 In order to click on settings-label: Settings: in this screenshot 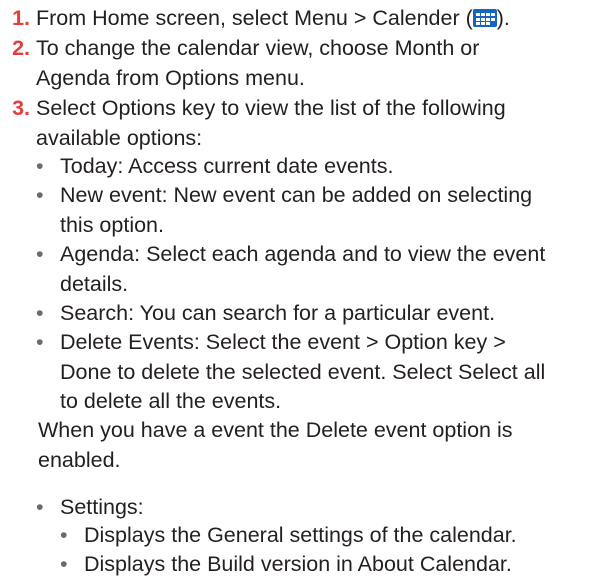, I will do `click(102, 507)`.